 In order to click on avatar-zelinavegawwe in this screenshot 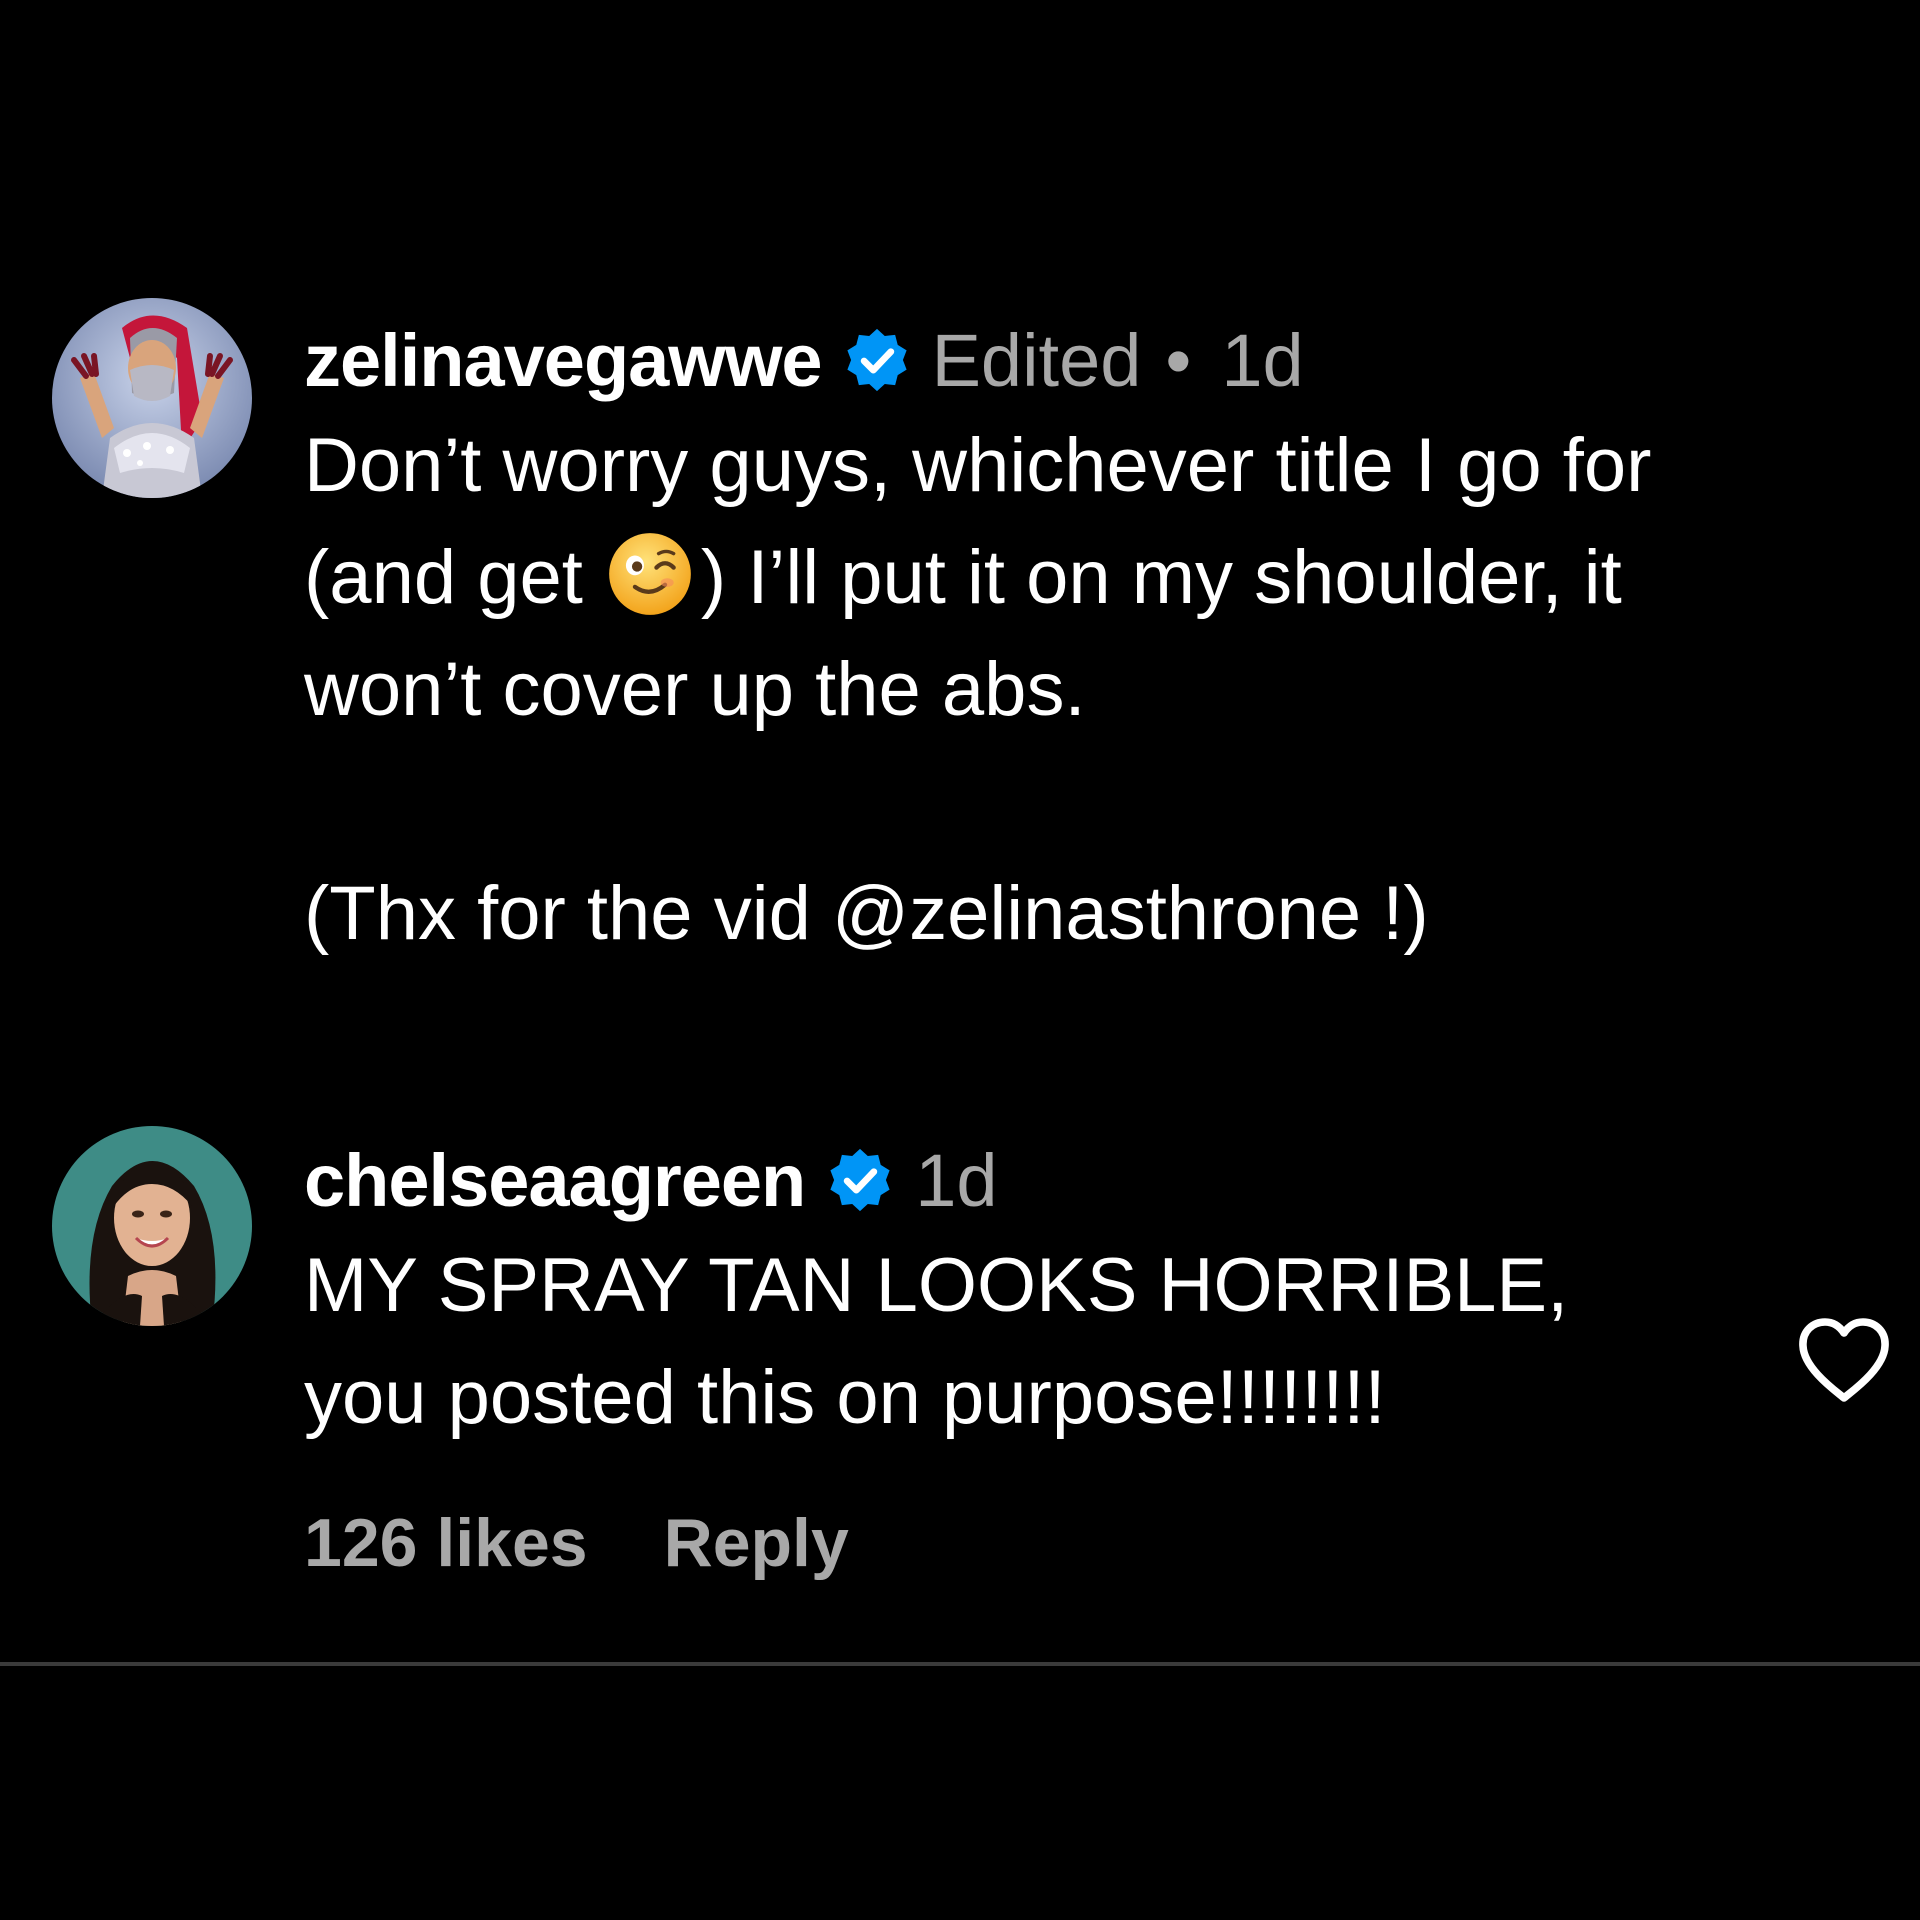, I will do `click(152, 398)`.